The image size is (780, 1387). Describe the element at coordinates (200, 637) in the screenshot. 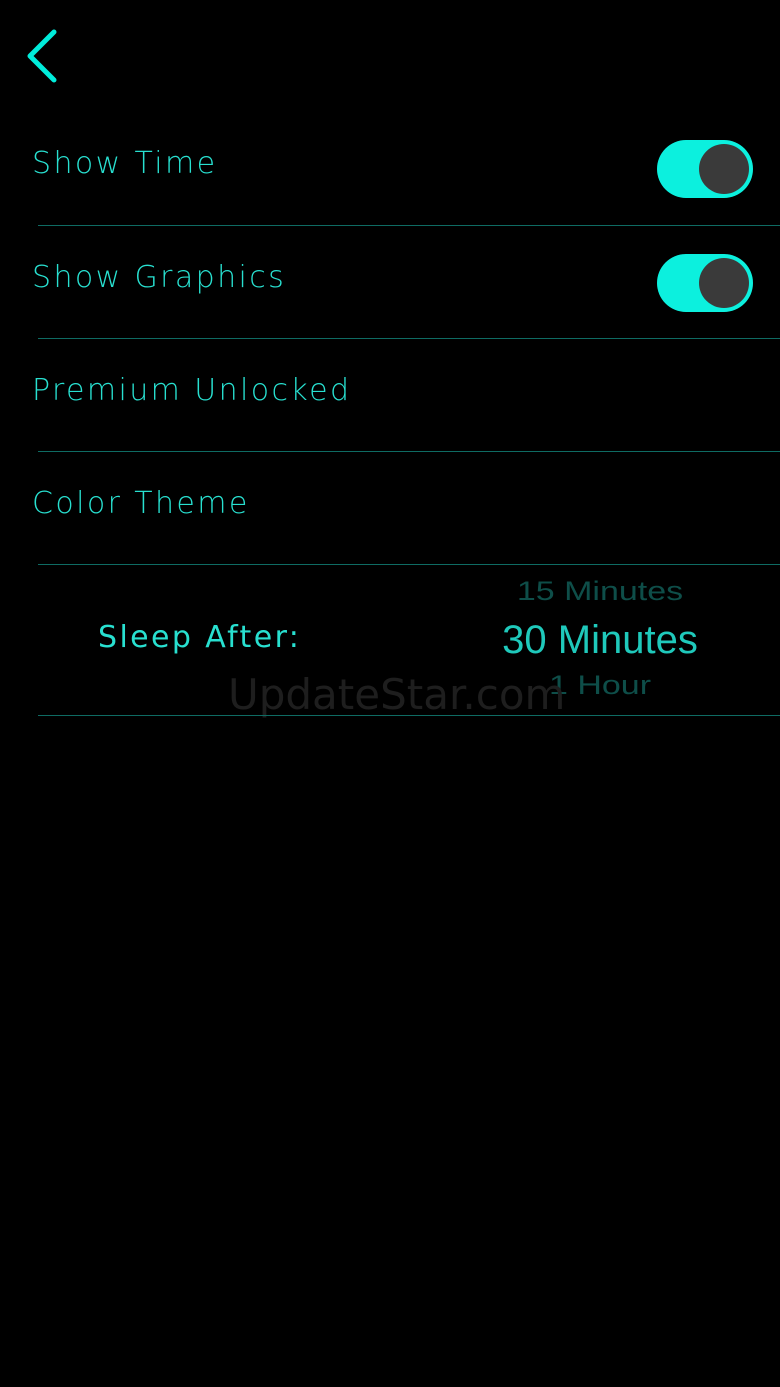

I see `sleep-after-label: Sleep After:` at that location.